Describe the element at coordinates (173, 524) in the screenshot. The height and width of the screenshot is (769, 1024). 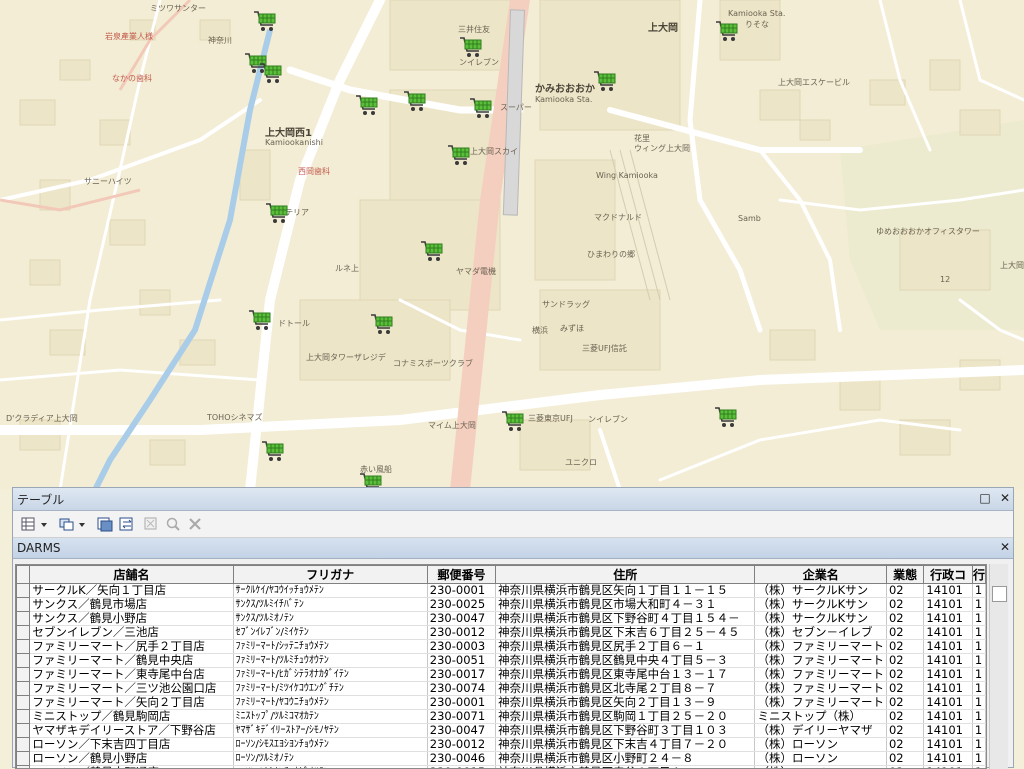
I see `zoom-to-selected-icon` at that location.